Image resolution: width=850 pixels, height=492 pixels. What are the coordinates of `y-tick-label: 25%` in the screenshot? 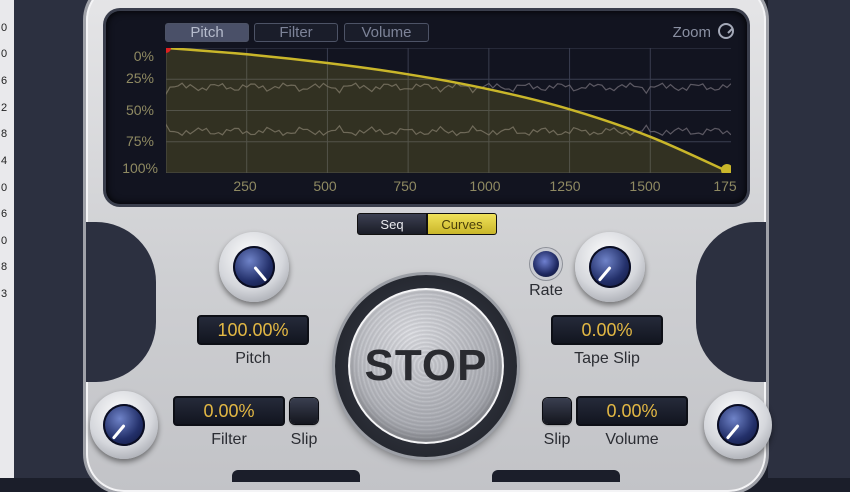 It's located at (139, 78).